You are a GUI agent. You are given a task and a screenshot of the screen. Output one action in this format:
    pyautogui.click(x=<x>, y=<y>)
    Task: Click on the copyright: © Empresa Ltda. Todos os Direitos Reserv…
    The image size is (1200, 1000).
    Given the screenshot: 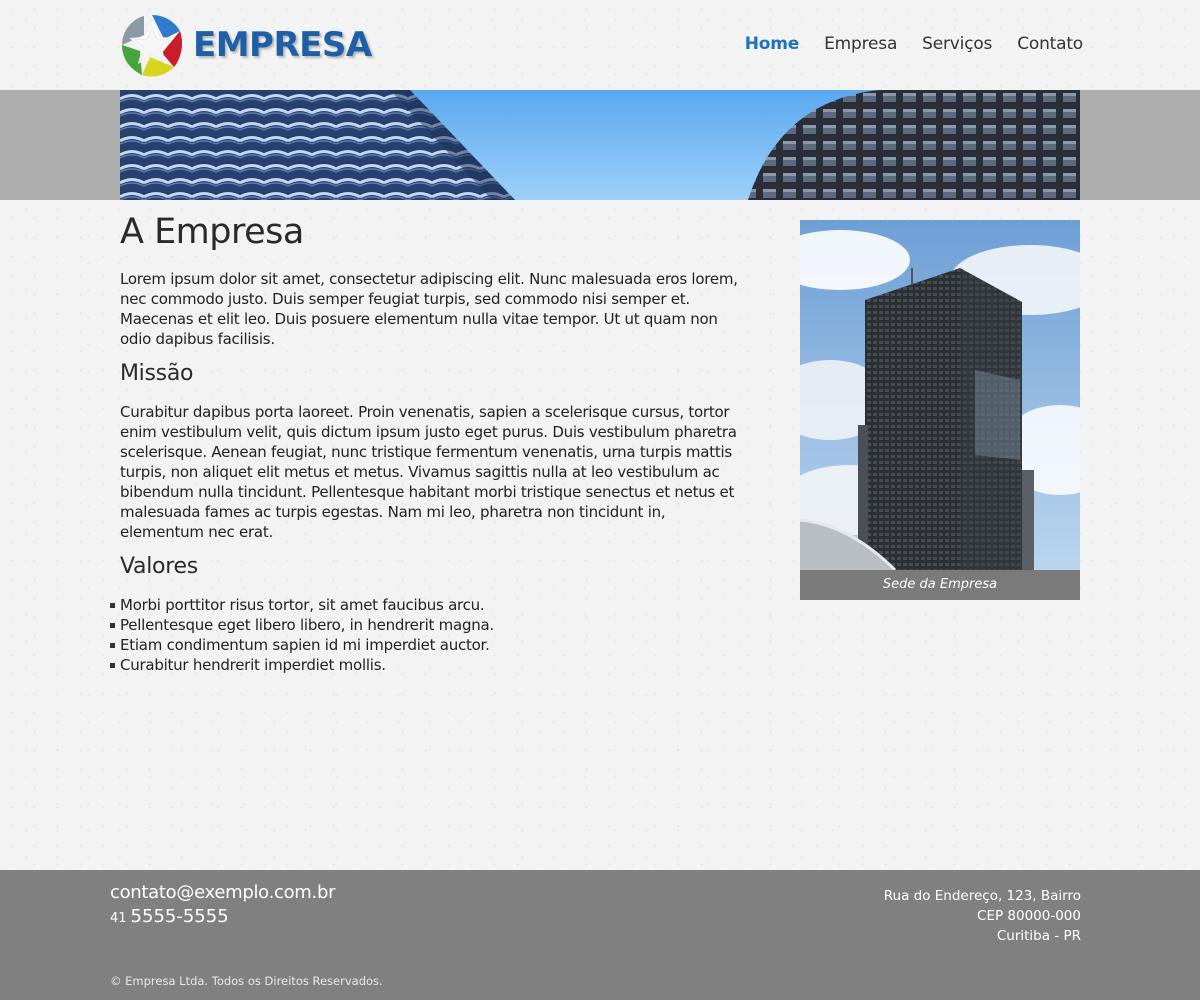 What is the action you would take?
    pyautogui.click(x=246, y=981)
    